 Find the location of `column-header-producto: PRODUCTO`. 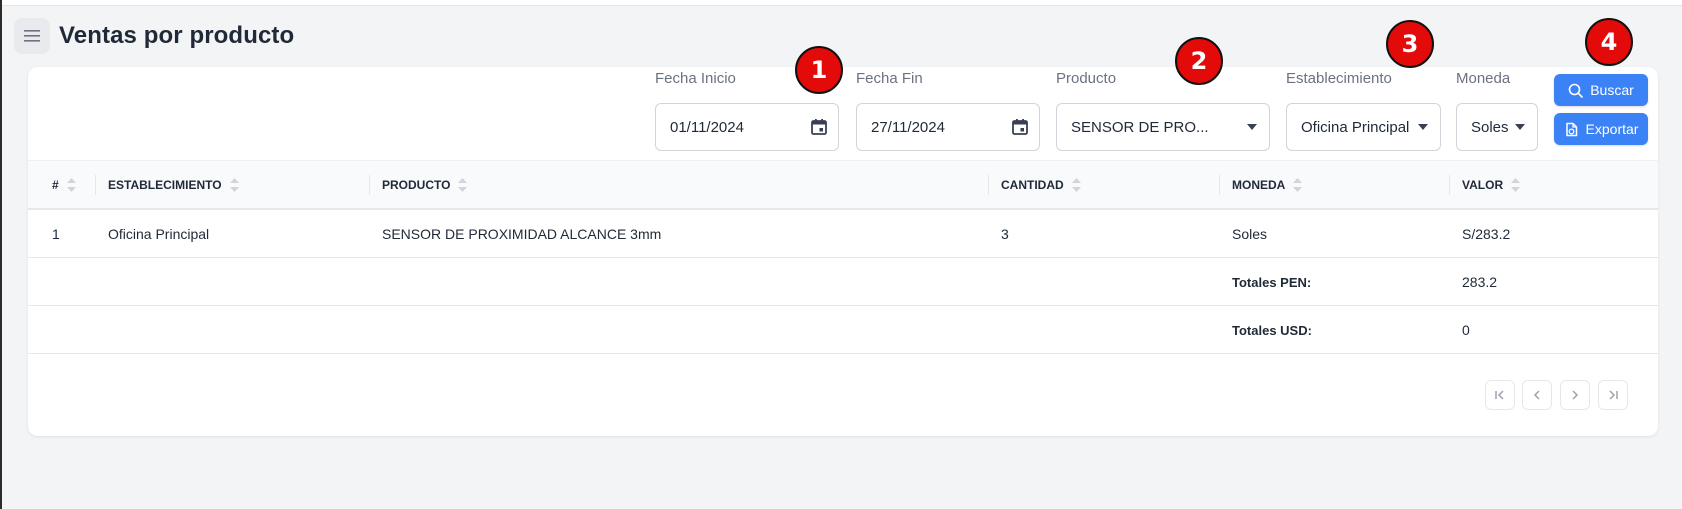

column-header-producto: PRODUCTO is located at coordinates (425, 185).